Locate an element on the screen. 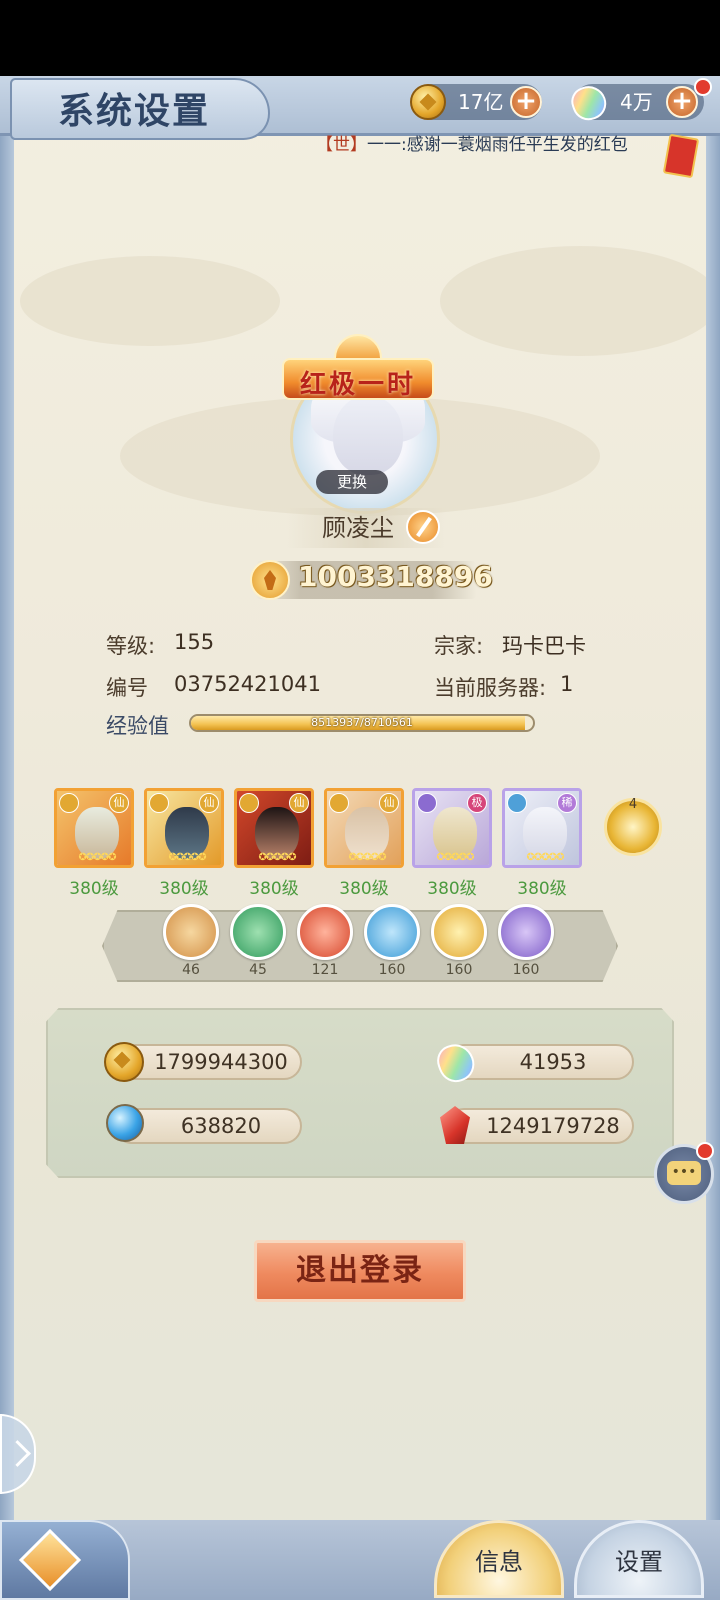 This screenshot has height=1600, width=720. gold-amount: 17亿 is located at coordinates (481, 102).